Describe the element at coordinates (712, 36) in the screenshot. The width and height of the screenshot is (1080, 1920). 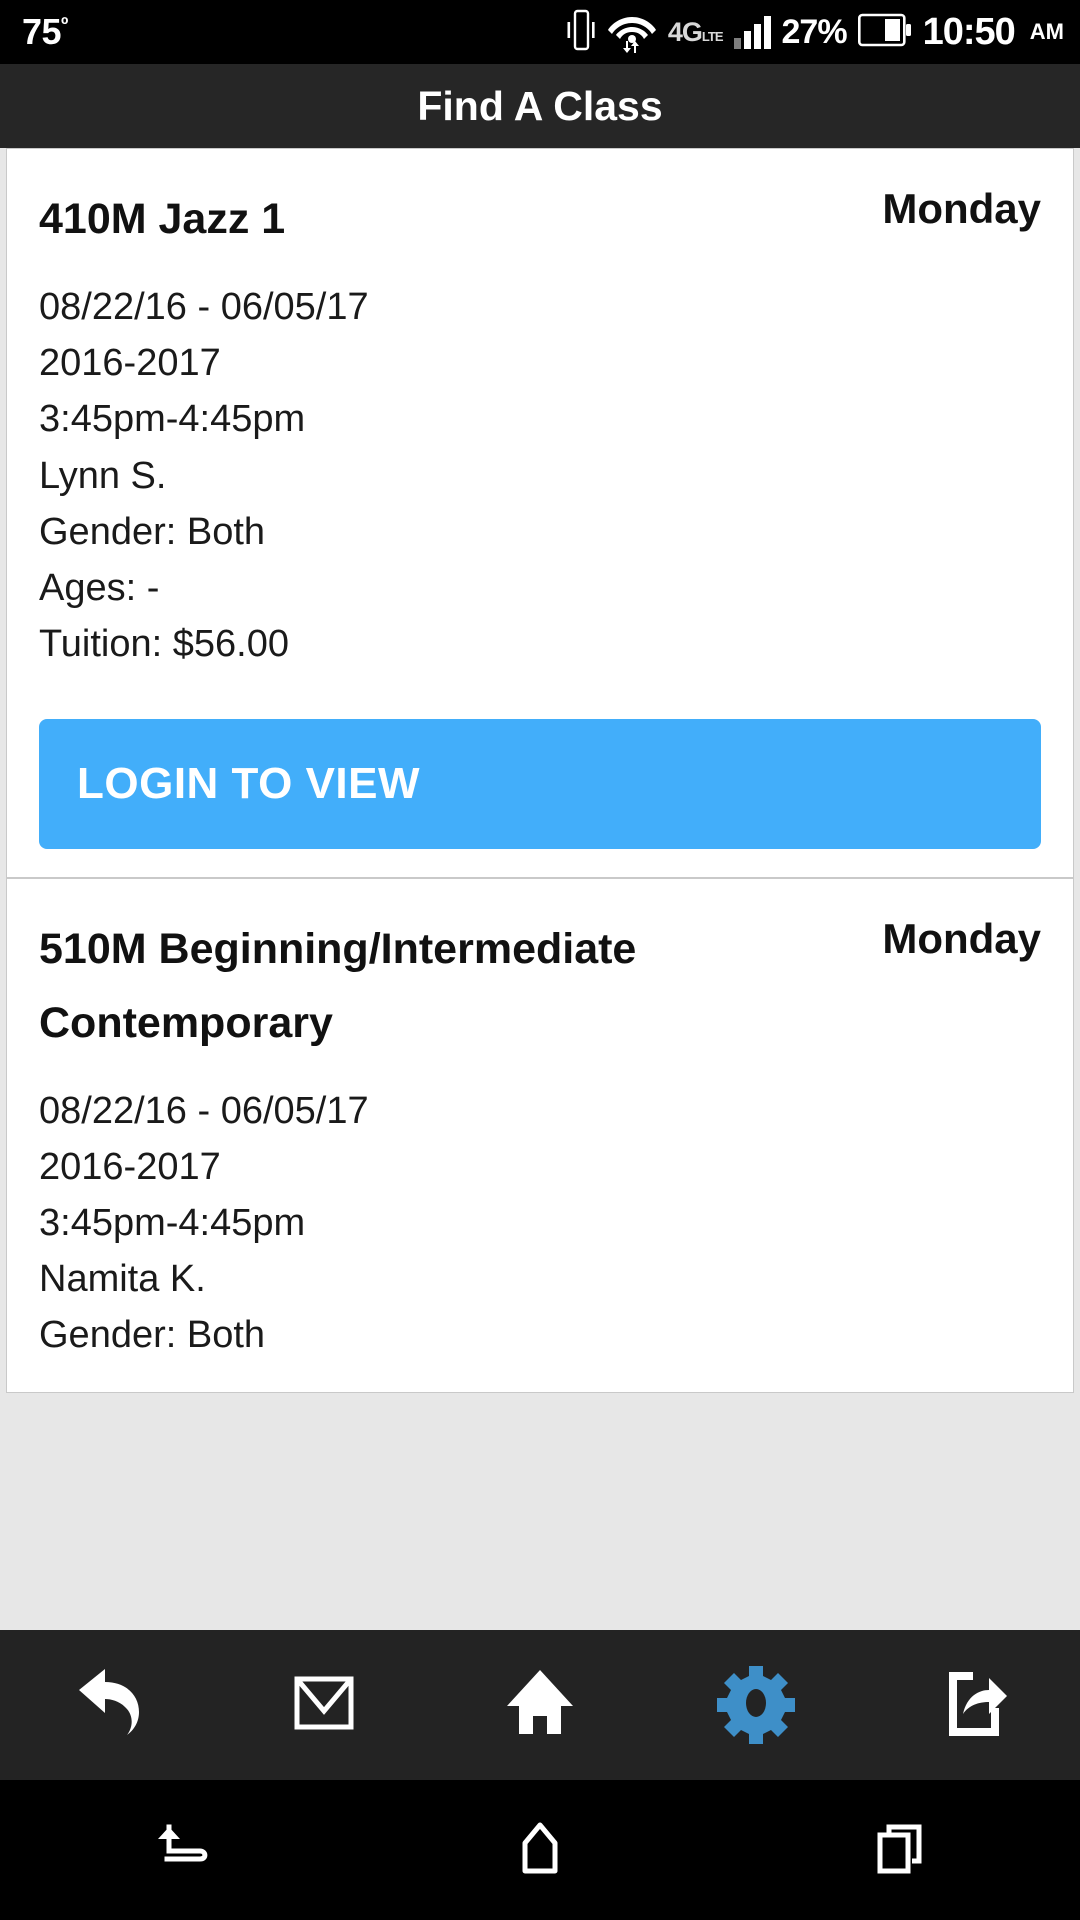
I see `network-sub-label: LTE` at that location.